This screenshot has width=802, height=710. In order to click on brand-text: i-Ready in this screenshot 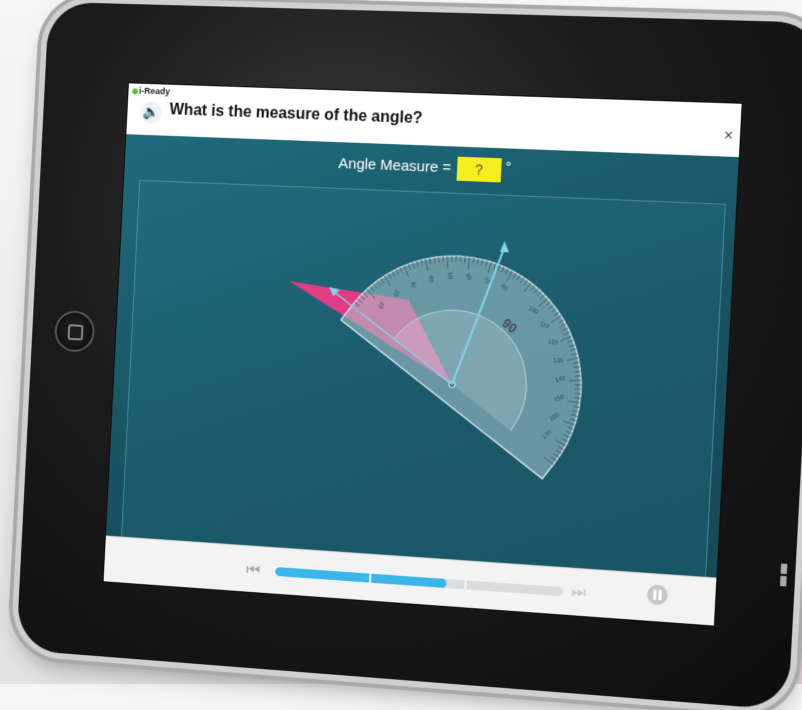, I will do `click(154, 91)`.